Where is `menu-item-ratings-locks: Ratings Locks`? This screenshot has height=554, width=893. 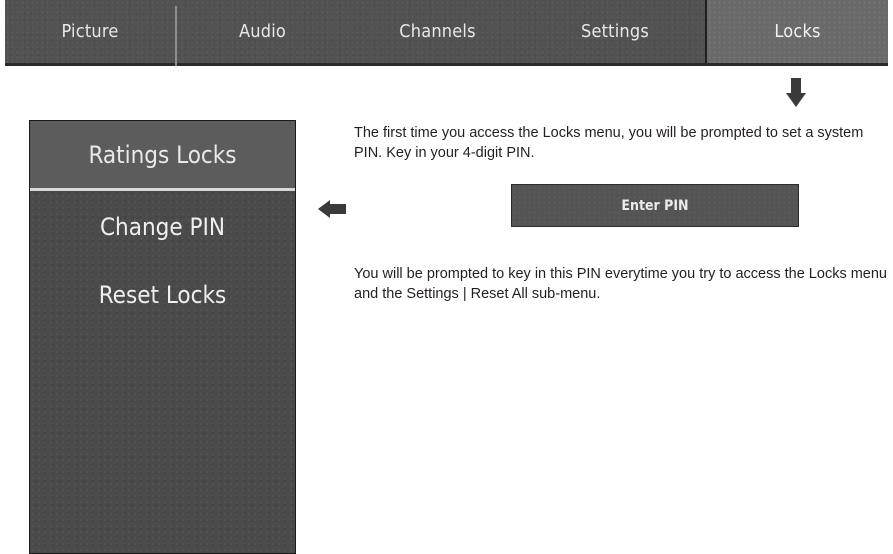
menu-item-ratings-locks: Ratings Locks is located at coordinates (162, 155).